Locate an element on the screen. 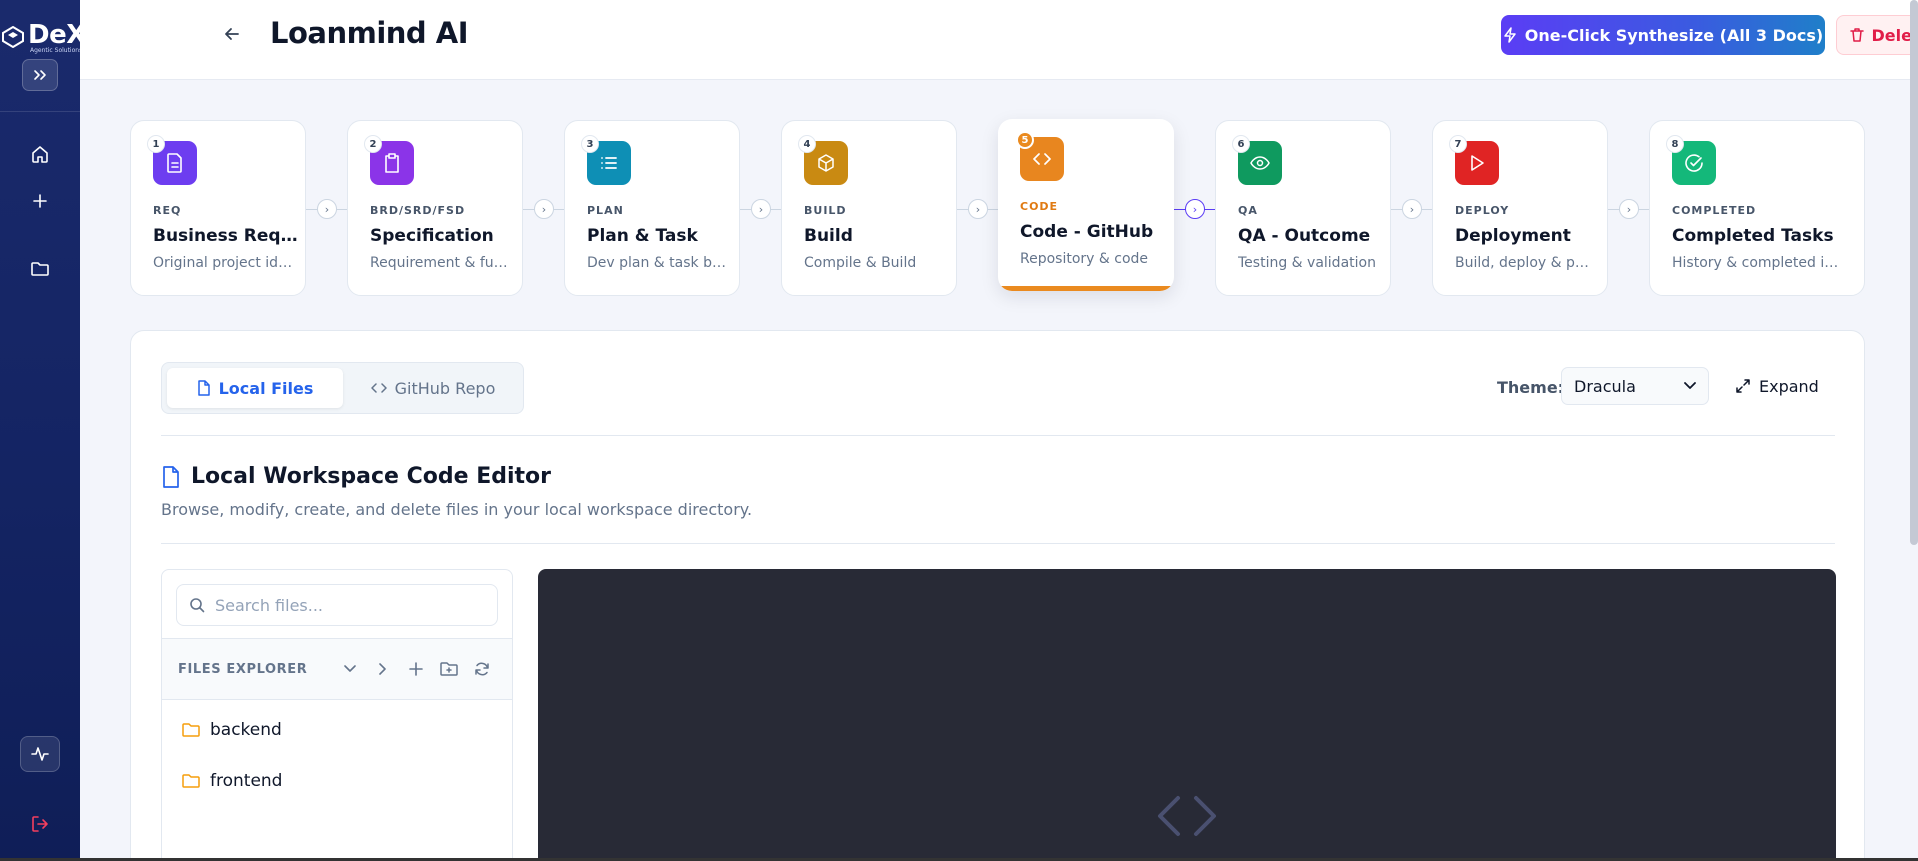 The width and height of the screenshot is (1918, 861). new-file-button is located at coordinates (416, 669).